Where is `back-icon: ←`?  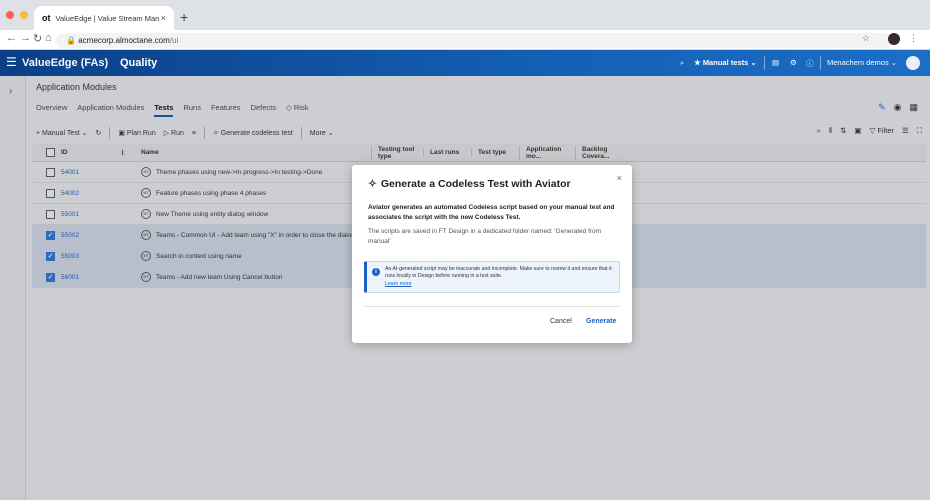 back-icon: ← is located at coordinates (11, 38).